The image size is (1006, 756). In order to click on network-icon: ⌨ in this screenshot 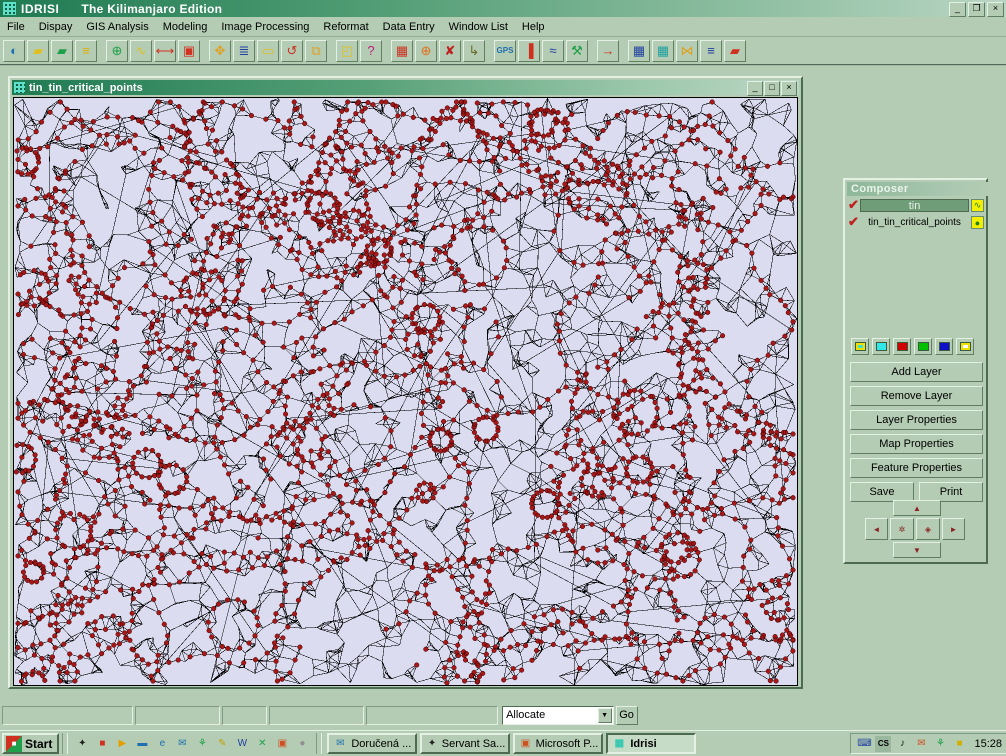, I will do `click(864, 744)`.